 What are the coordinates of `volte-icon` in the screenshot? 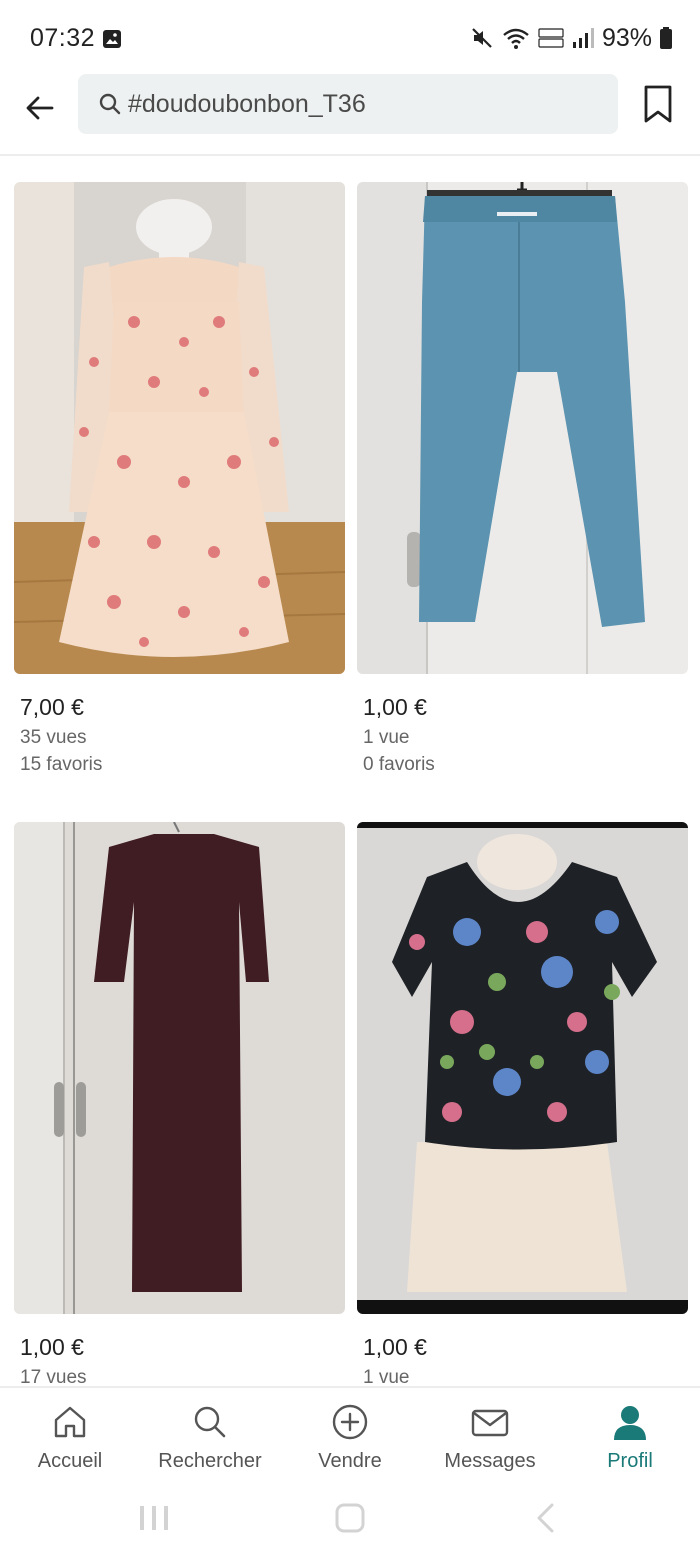 It's located at (551, 38).